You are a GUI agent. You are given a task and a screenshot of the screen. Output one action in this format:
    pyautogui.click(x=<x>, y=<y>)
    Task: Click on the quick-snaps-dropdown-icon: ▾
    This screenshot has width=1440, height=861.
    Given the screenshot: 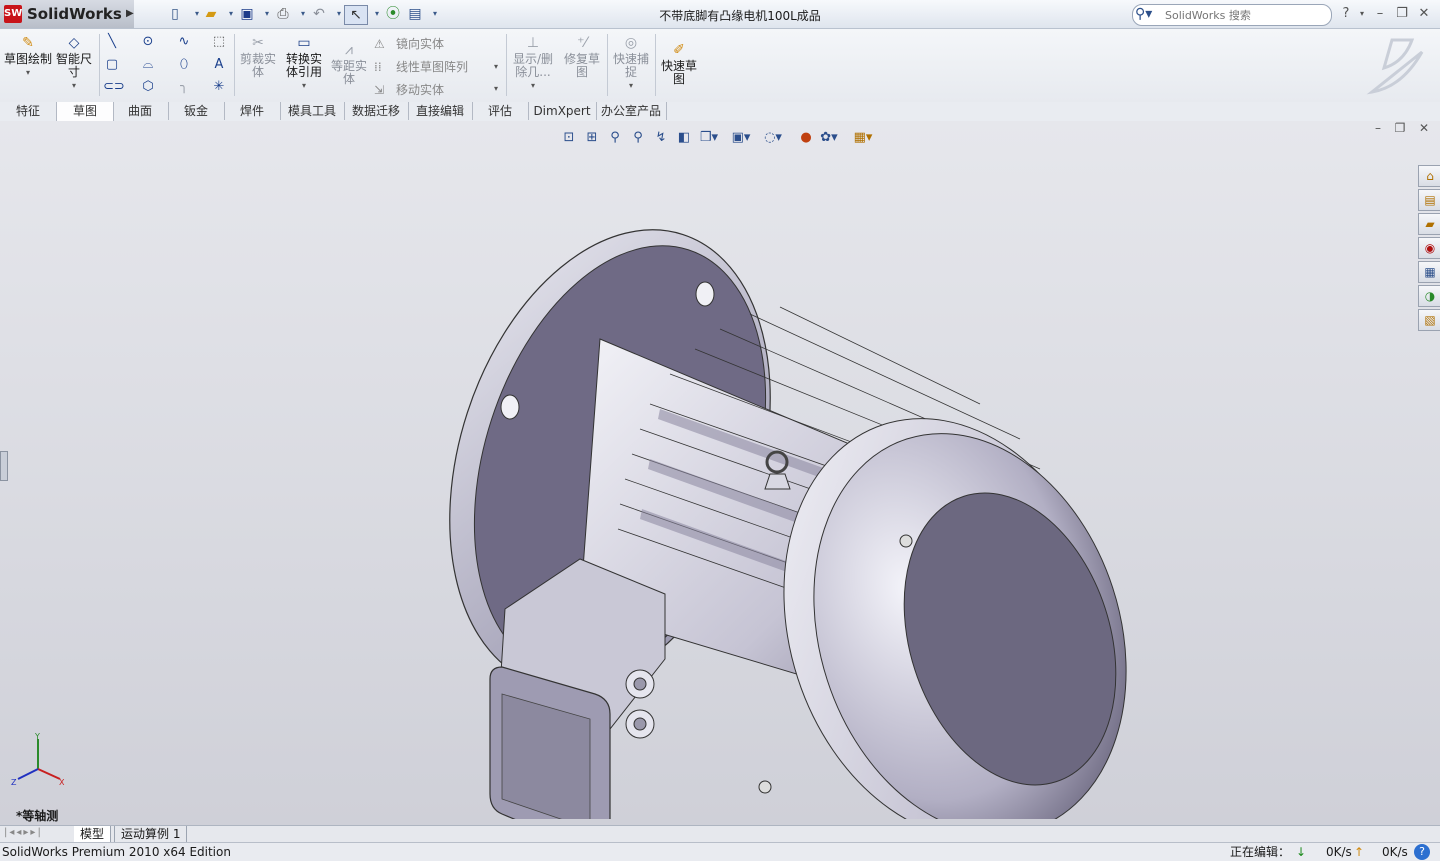 What is the action you would take?
    pyautogui.click(x=631, y=85)
    